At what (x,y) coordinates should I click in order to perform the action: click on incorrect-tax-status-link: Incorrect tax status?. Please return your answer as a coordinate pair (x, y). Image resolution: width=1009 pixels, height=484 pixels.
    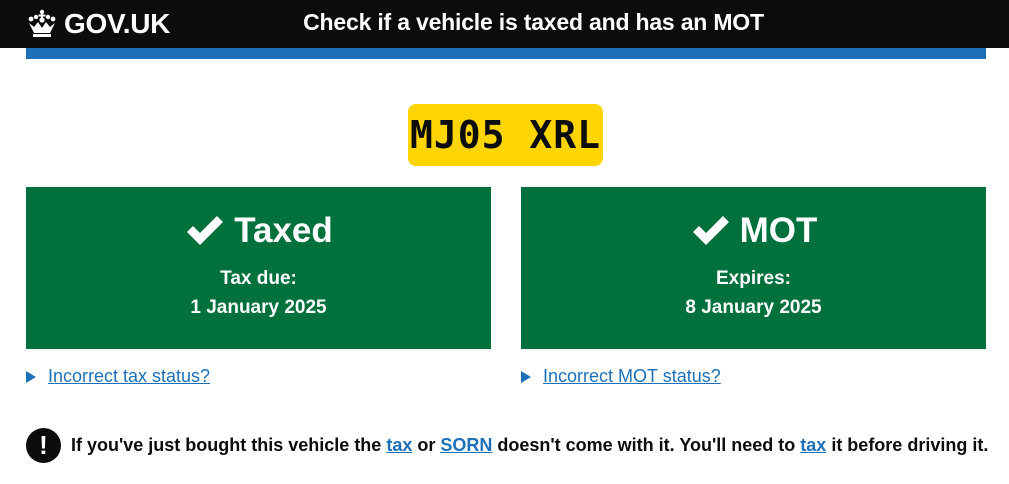
    Looking at the image, I should click on (129, 376).